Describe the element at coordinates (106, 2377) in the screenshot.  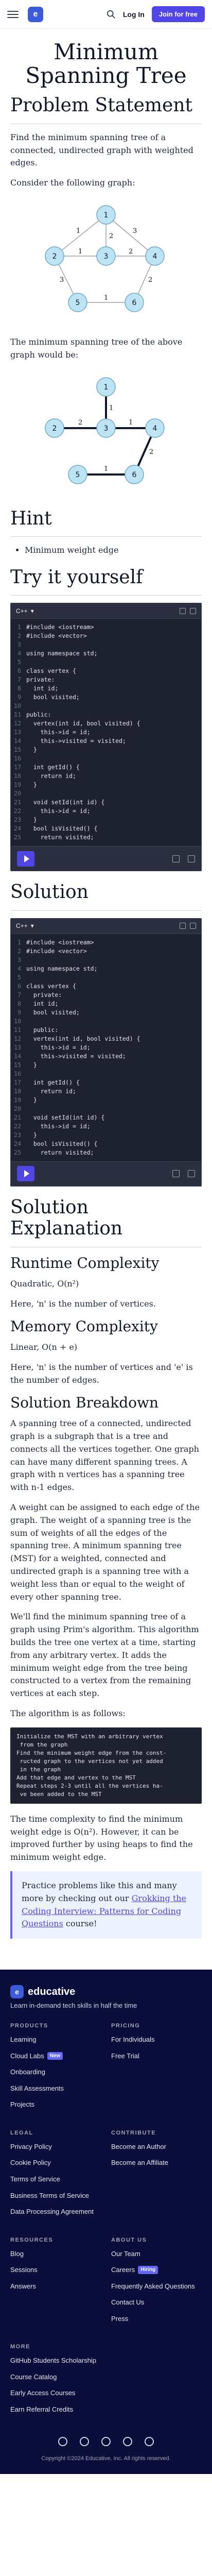
I see `footer-link: Course Catalog` at that location.